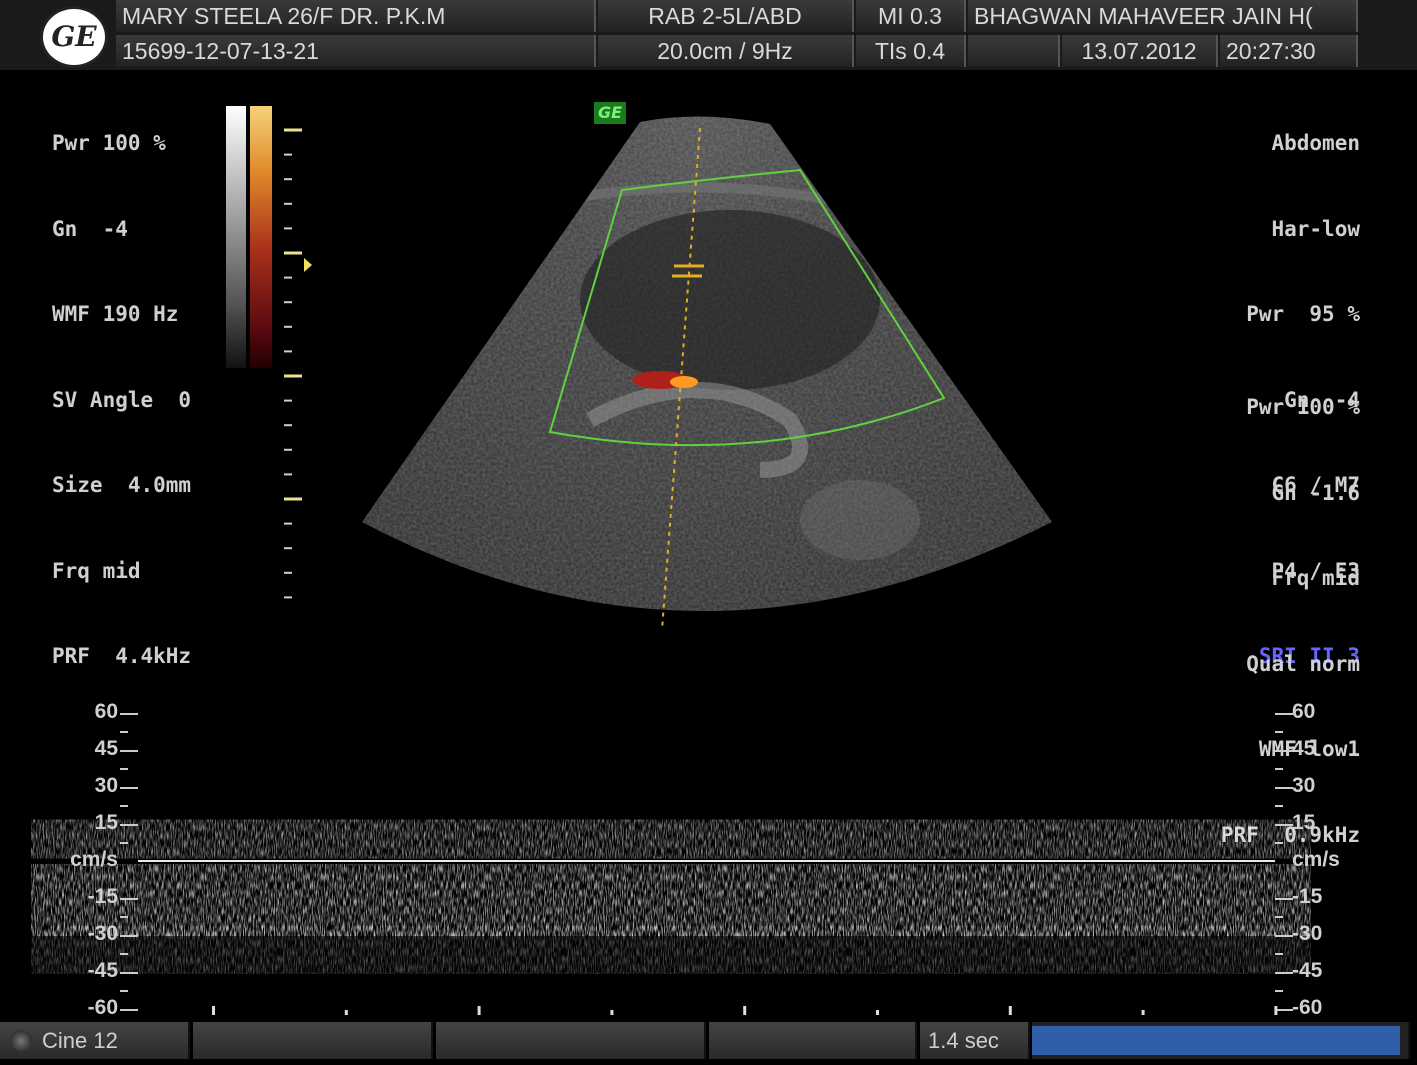 The image size is (1417, 1065). Describe the element at coordinates (80, 1040) in the screenshot. I see `cine-label: Cine 12` at that location.